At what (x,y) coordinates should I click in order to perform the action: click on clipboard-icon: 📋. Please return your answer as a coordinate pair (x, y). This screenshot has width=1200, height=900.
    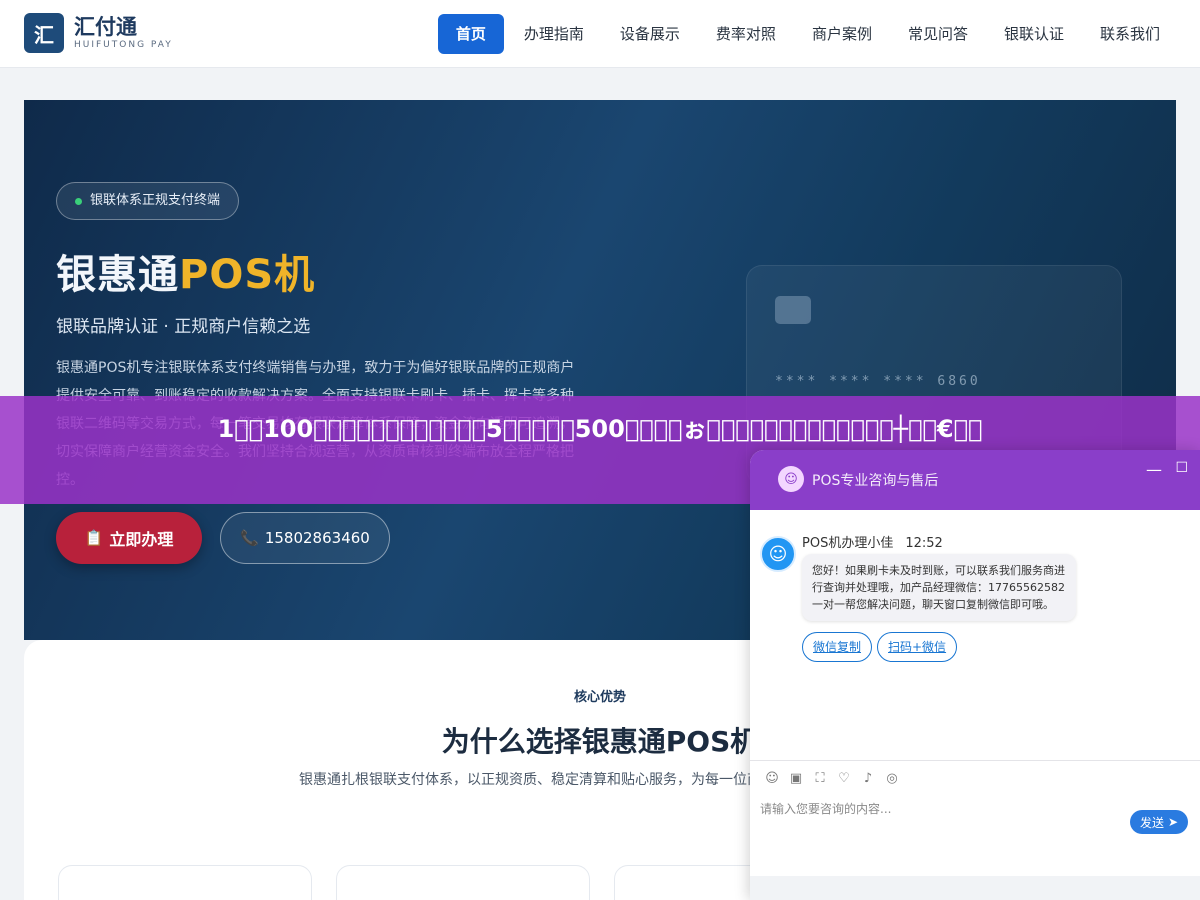
    Looking at the image, I should click on (94, 538).